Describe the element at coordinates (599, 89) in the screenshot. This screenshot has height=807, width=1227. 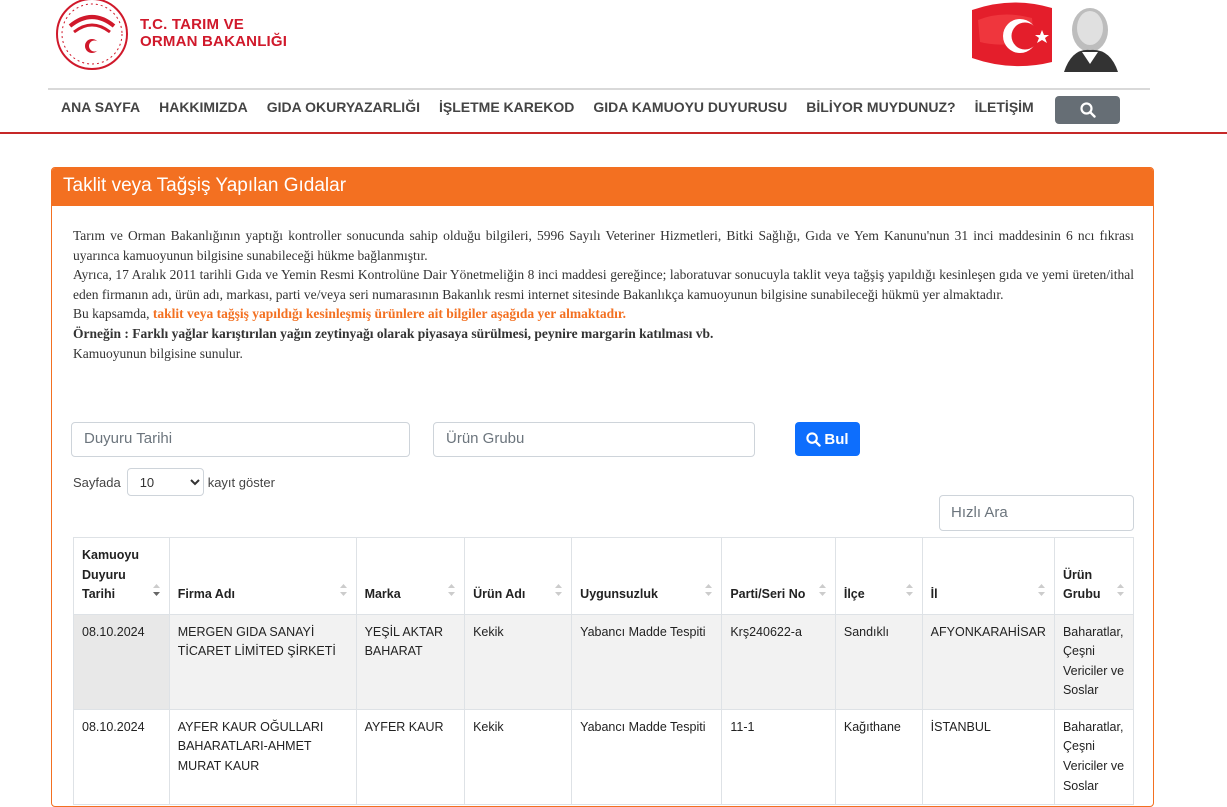
I see `header-divider` at that location.